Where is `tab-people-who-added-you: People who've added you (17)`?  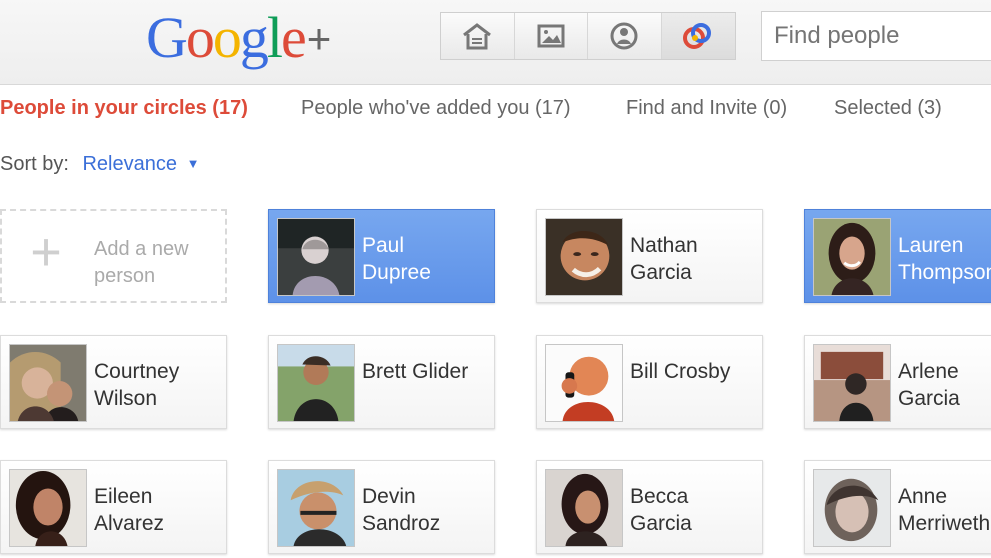 tab-people-who-added-you: People who've added you (17) is located at coordinates (436, 108).